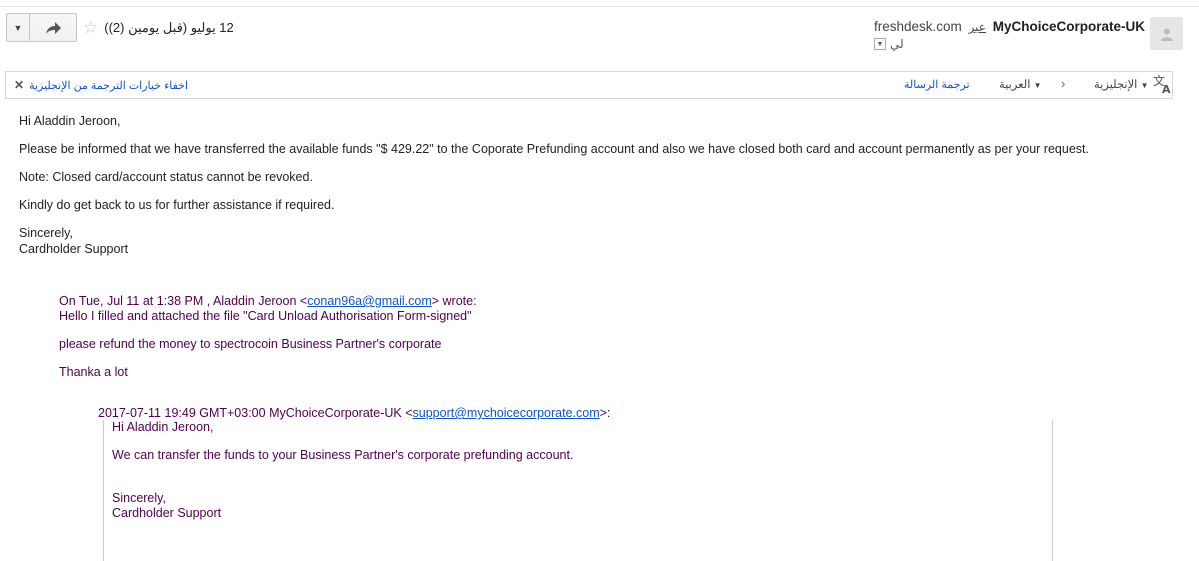 This screenshot has width=1199, height=561. What do you see at coordinates (93, 372) in the screenshot?
I see `quote-line: Thanka a lot` at bounding box center [93, 372].